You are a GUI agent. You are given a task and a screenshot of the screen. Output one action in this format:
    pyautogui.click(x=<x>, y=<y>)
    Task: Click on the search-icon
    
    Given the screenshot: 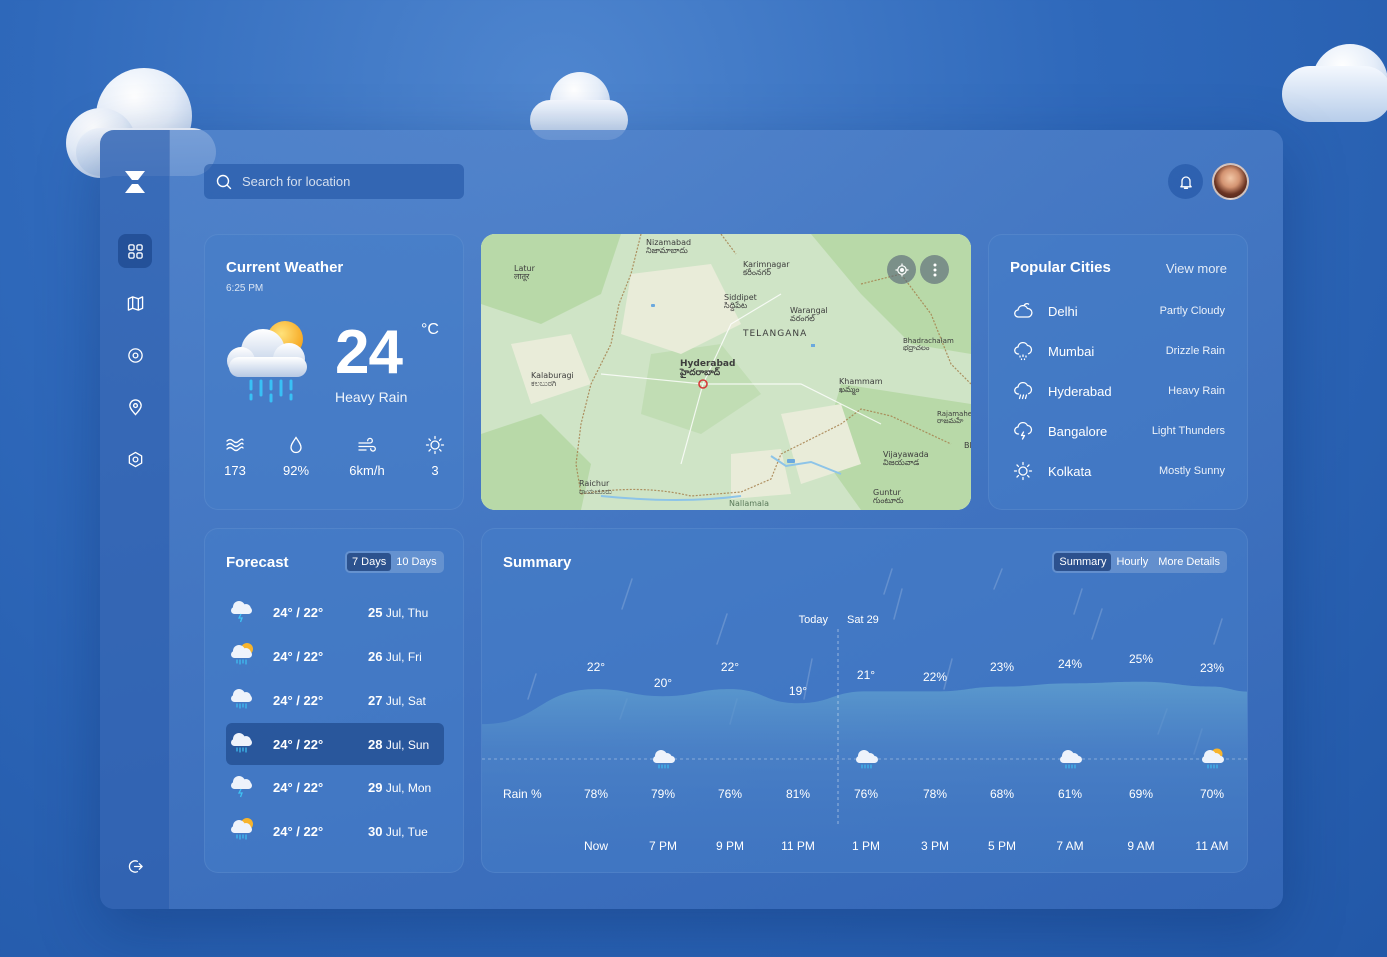 What is the action you would take?
    pyautogui.click(x=224, y=181)
    